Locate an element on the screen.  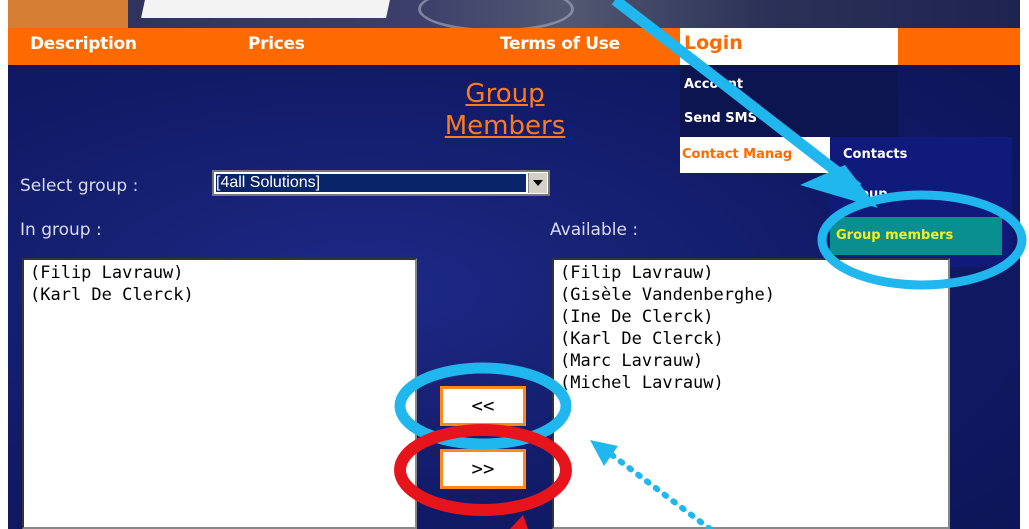
annotation-arrow-dotted is located at coordinates (659, 489).